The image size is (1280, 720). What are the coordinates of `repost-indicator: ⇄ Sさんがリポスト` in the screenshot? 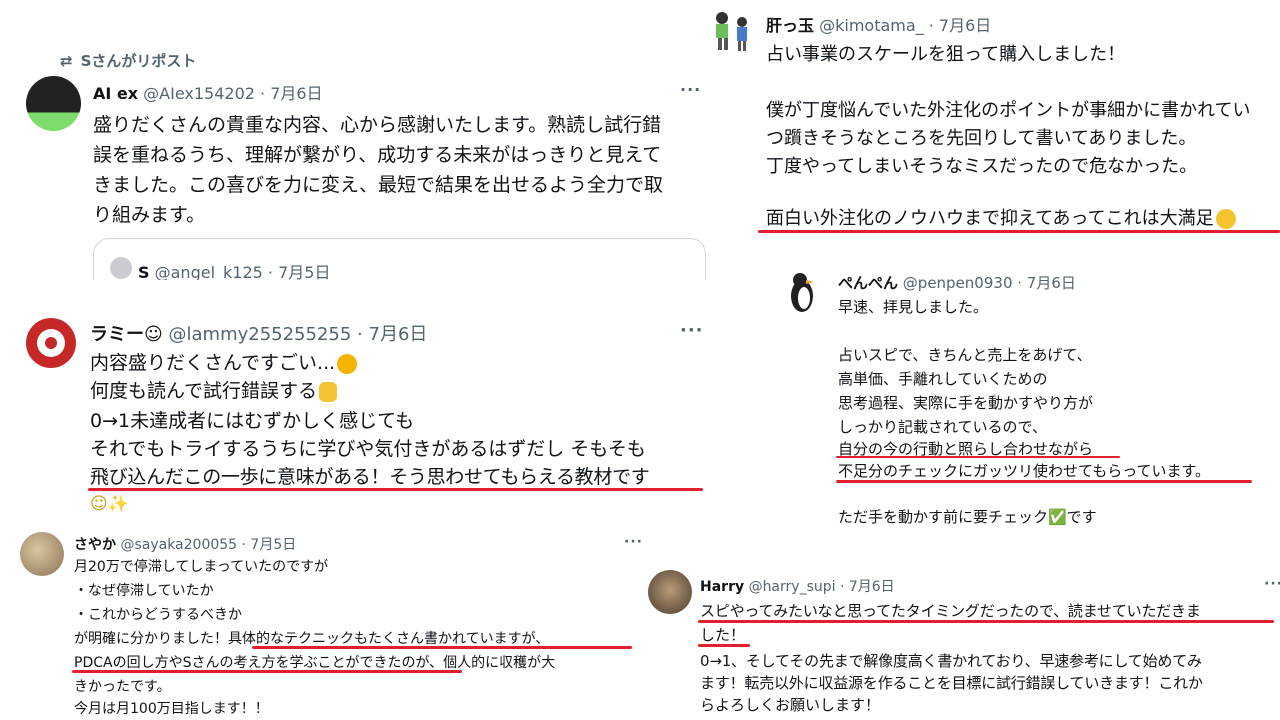 It's located at (128, 60).